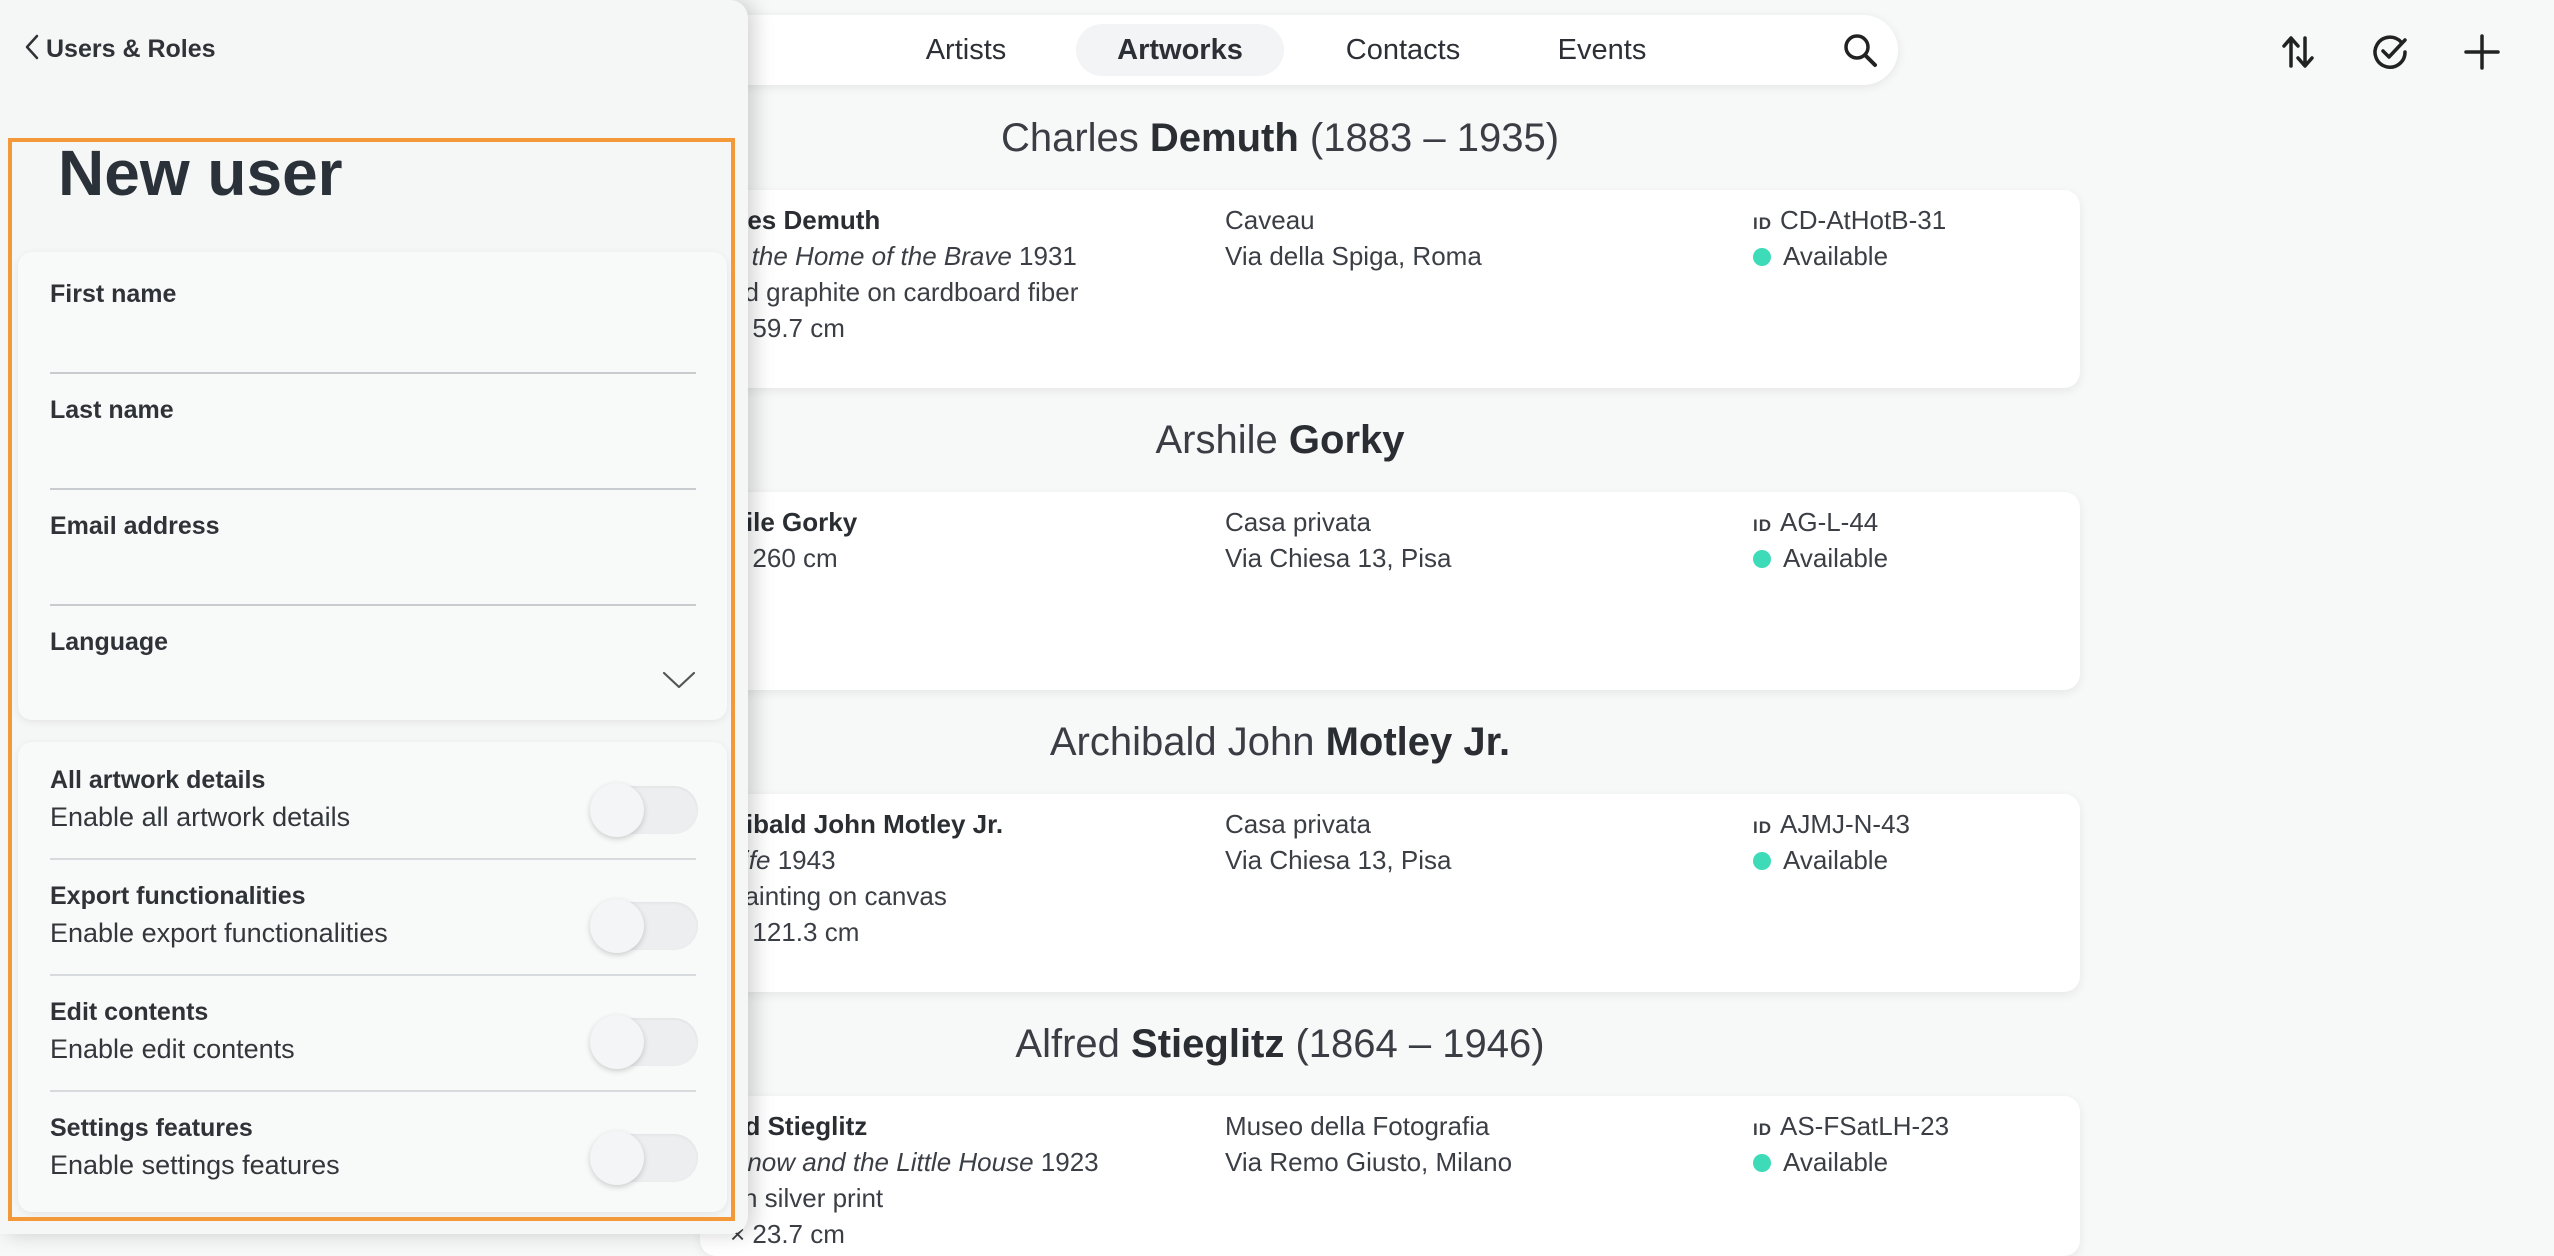  Describe the element at coordinates (1418, 742) in the screenshot. I see `artist-last-name: Motley Jr.` at that location.